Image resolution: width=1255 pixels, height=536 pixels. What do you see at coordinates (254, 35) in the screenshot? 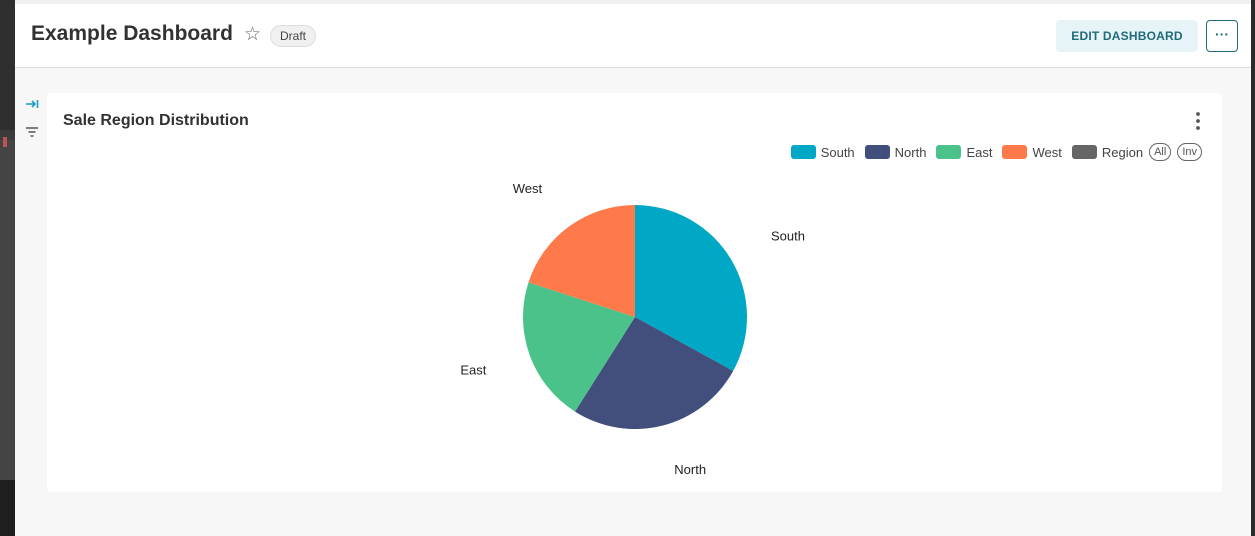
I see `favorite-star-icon: ☆` at bounding box center [254, 35].